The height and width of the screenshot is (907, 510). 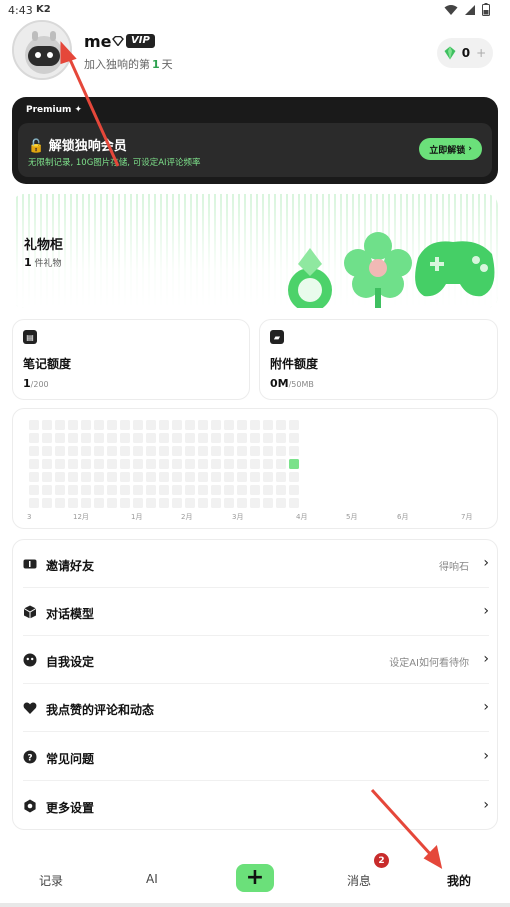 I want to click on join-suffix: 天, so click(x=167, y=64).